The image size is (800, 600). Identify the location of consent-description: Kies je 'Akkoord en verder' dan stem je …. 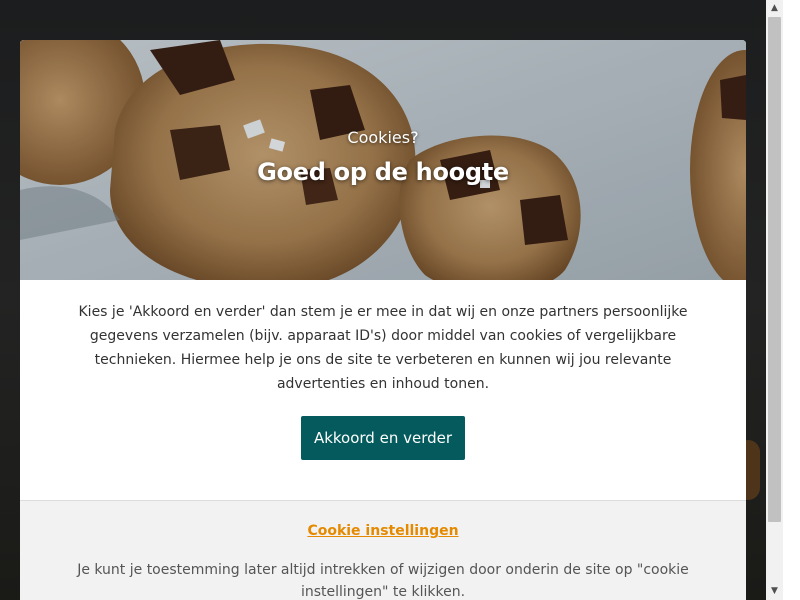
(383, 348).